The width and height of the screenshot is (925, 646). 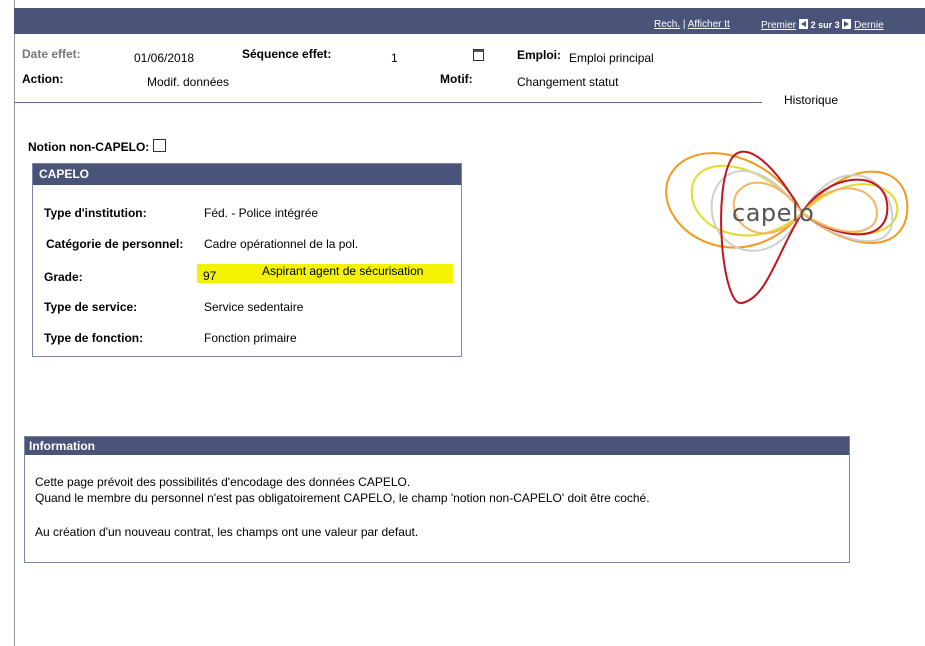 I want to click on grade-label: Grade:, so click(x=63, y=277).